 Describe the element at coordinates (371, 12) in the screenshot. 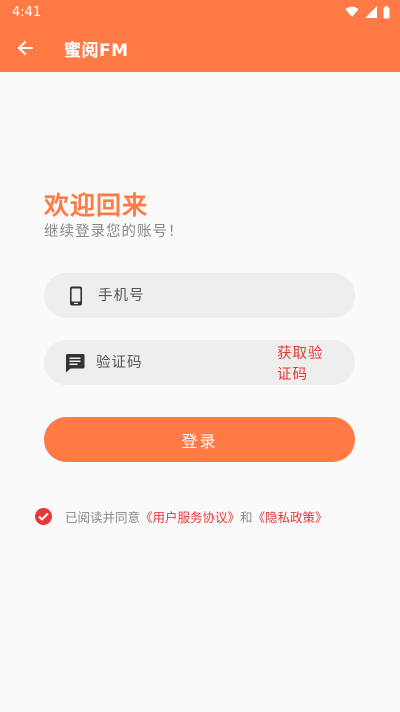

I see `signal-icon` at that location.